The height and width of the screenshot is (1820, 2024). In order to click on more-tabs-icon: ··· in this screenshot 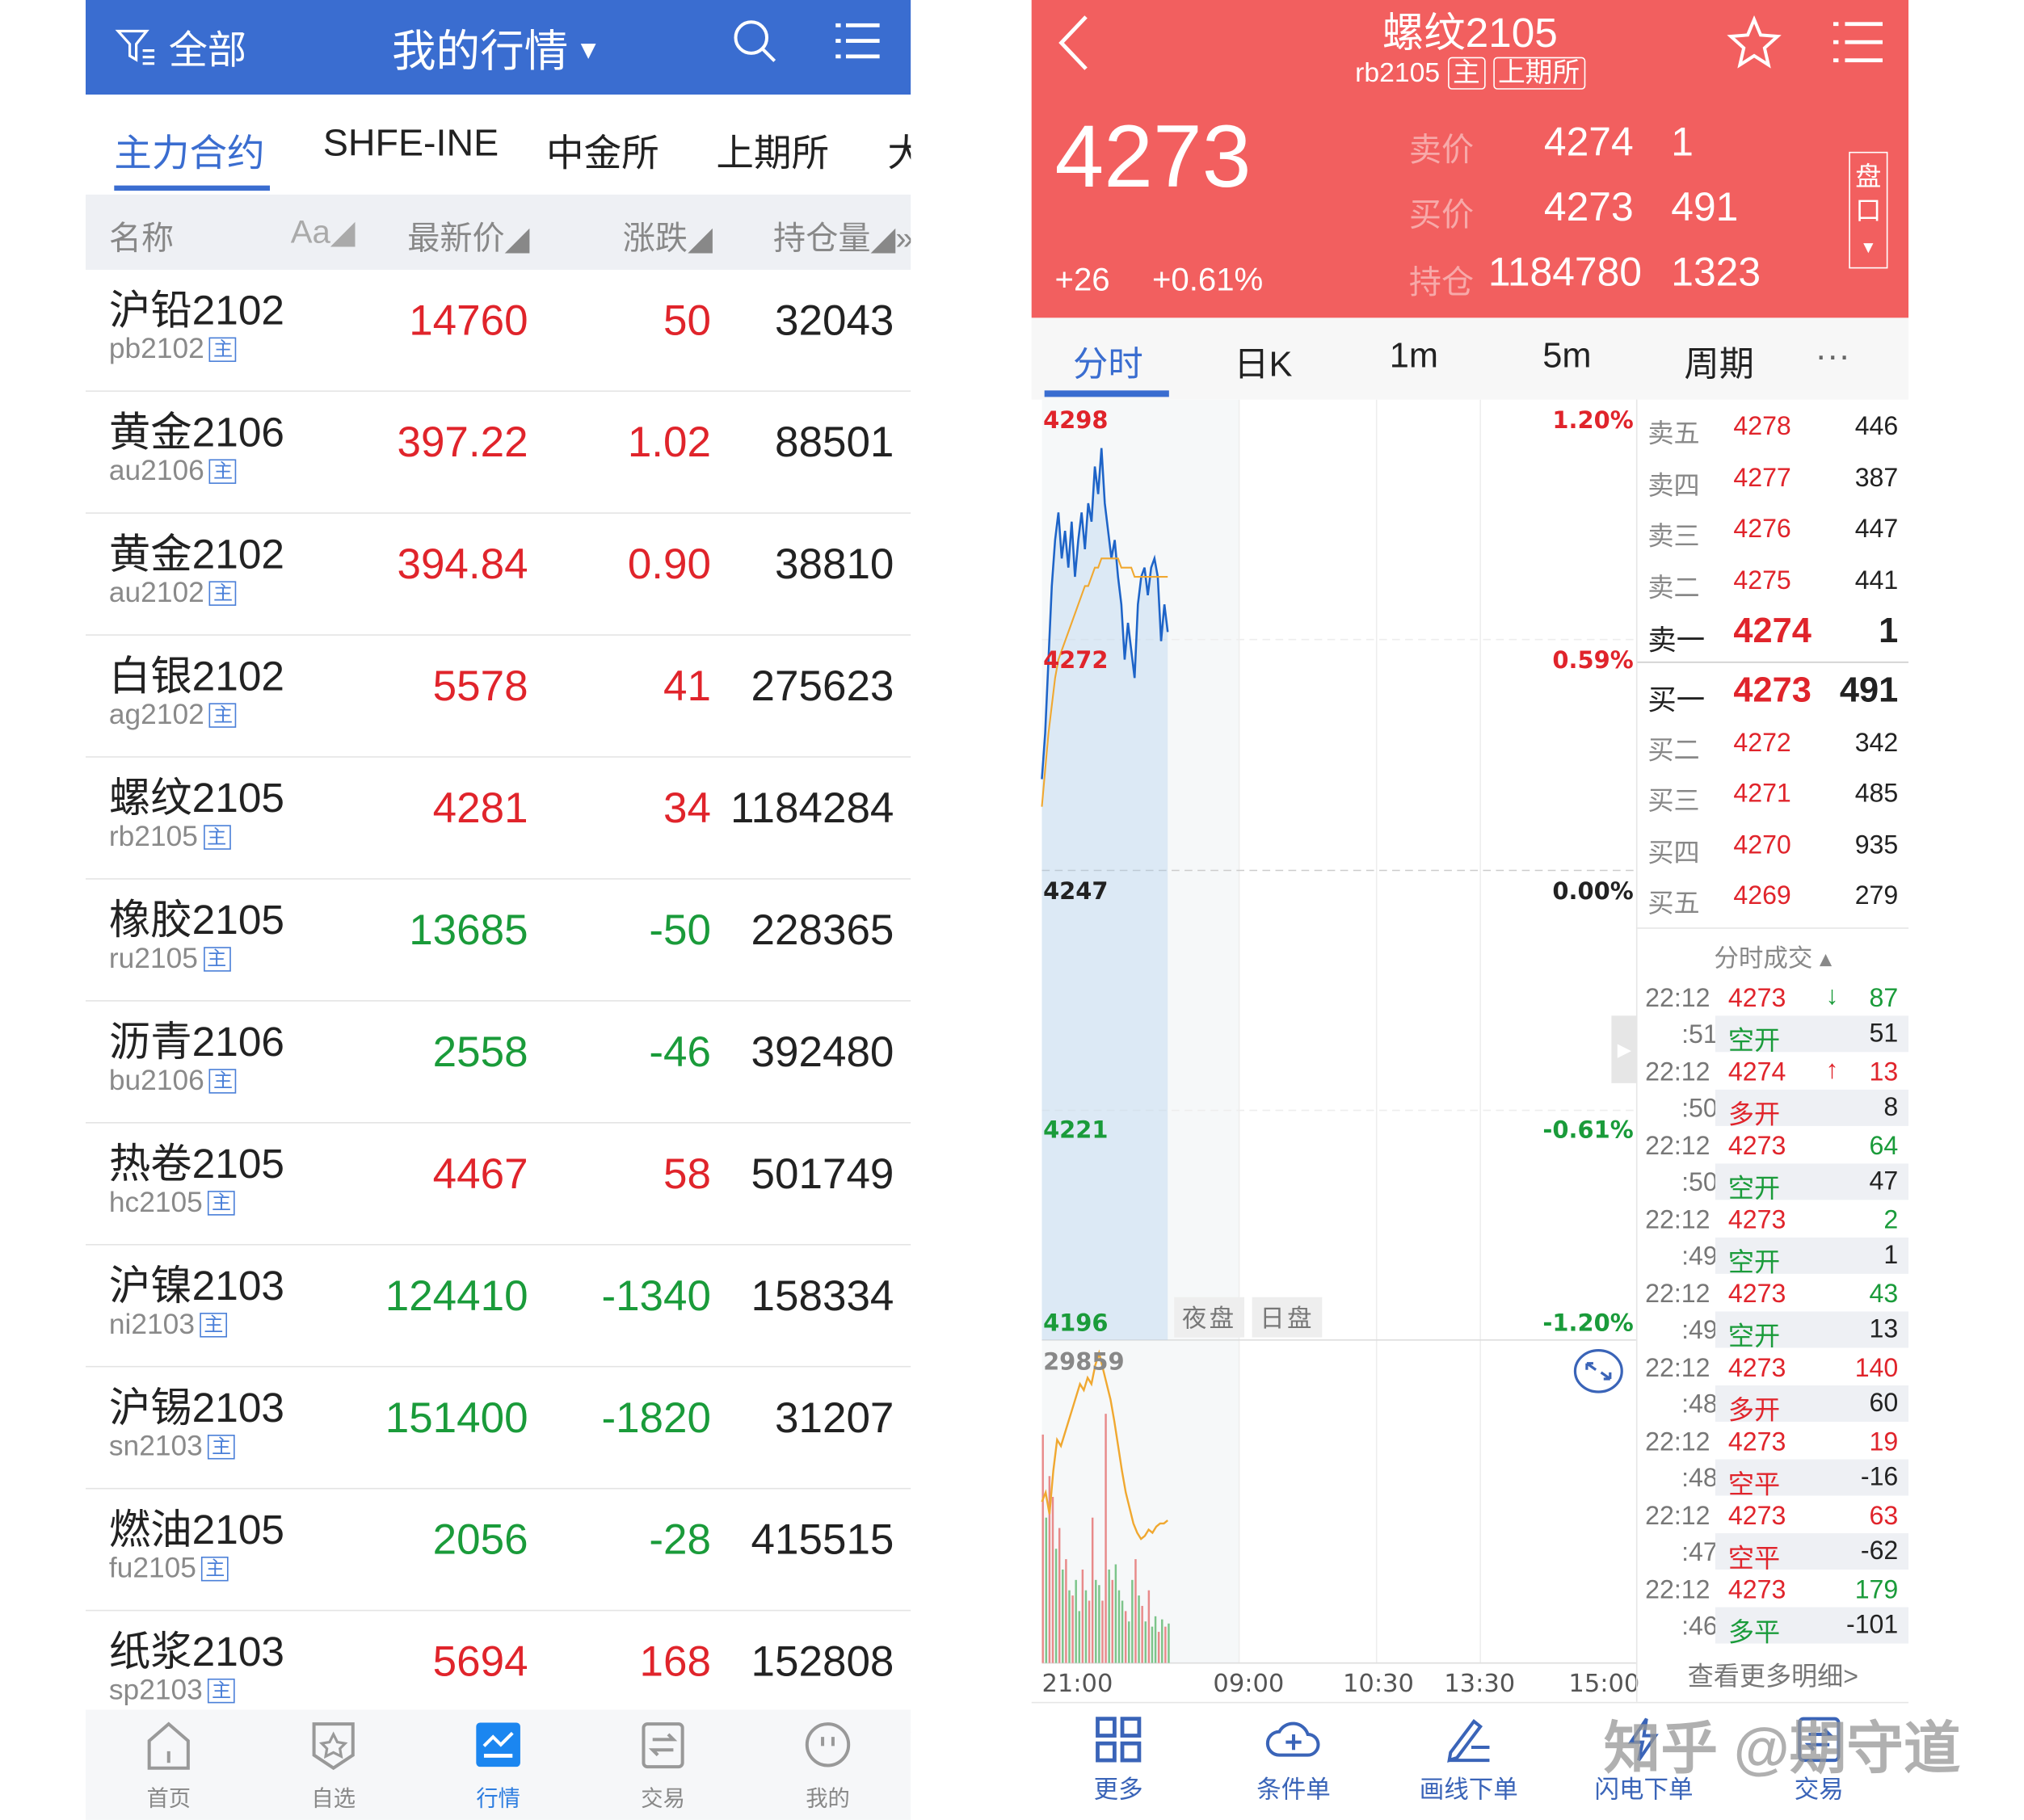, I will do `click(1833, 356)`.